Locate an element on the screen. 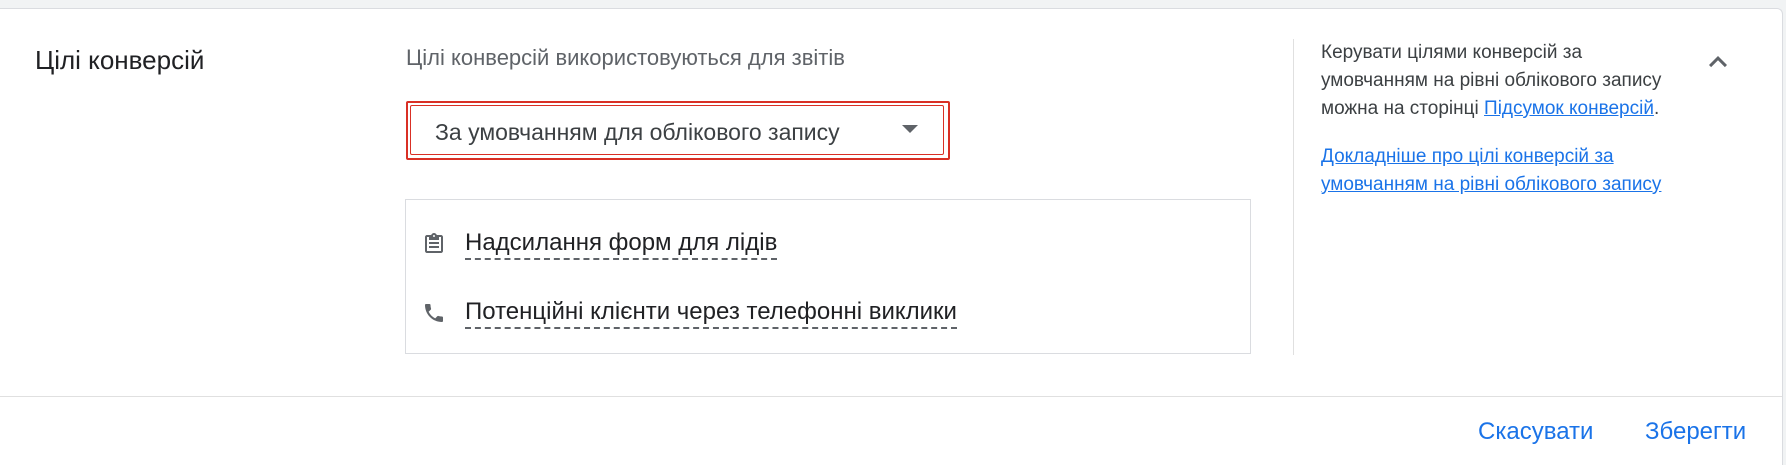  phone-icon is located at coordinates (434, 313).